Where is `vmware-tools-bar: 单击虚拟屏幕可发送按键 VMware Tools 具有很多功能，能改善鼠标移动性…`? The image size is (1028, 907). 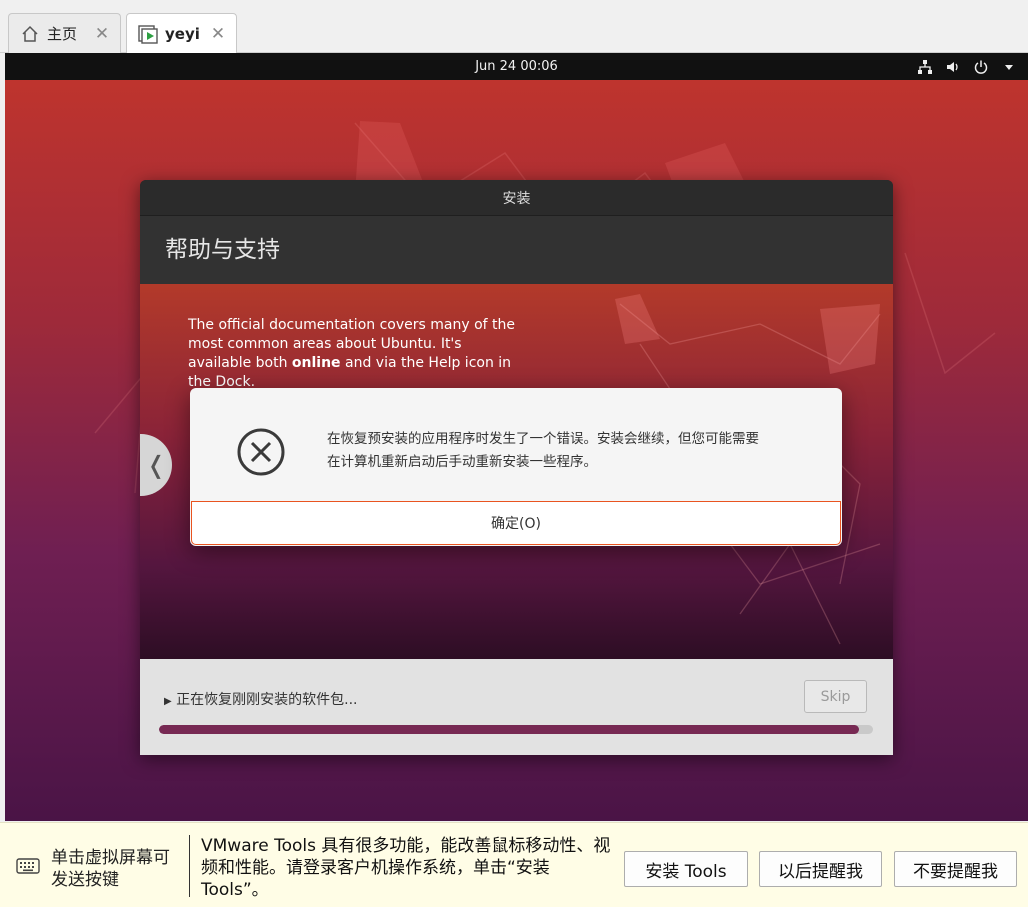 vmware-tools-bar: 单击虚拟屏幕可发送按键 VMware Tools 具有很多功能，能改善鼠标移动性… is located at coordinates (514, 864).